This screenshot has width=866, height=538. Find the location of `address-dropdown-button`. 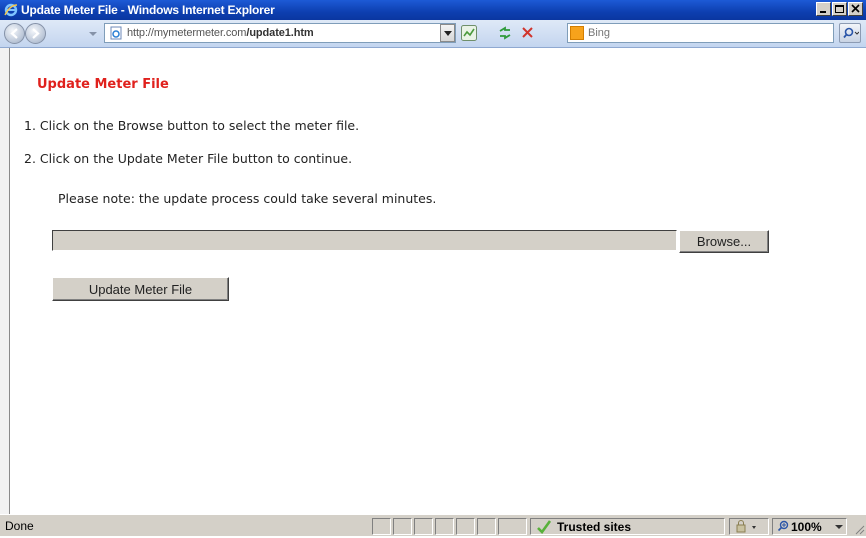

address-dropdown-button is located at coordinates (447, 33).